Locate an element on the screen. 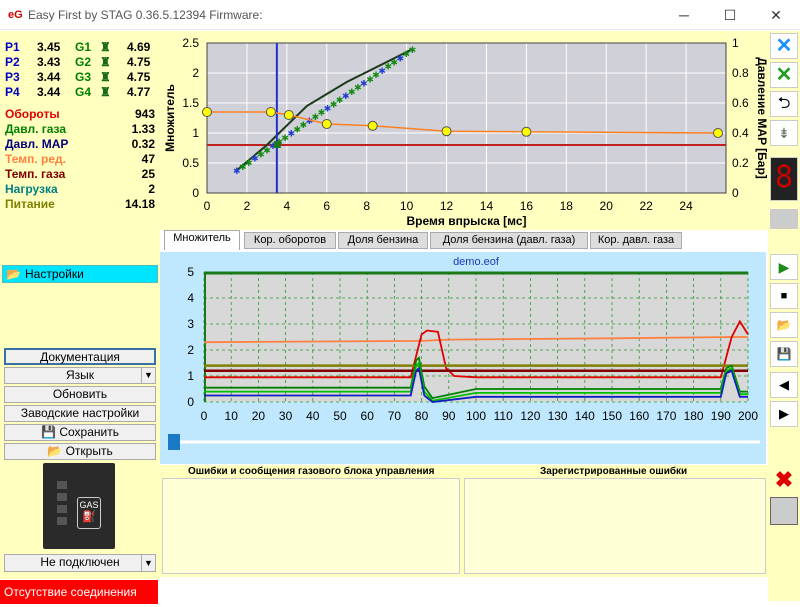 The image size is (800, 607). x-tick-label: 22 is located at coordinates (646, 206).